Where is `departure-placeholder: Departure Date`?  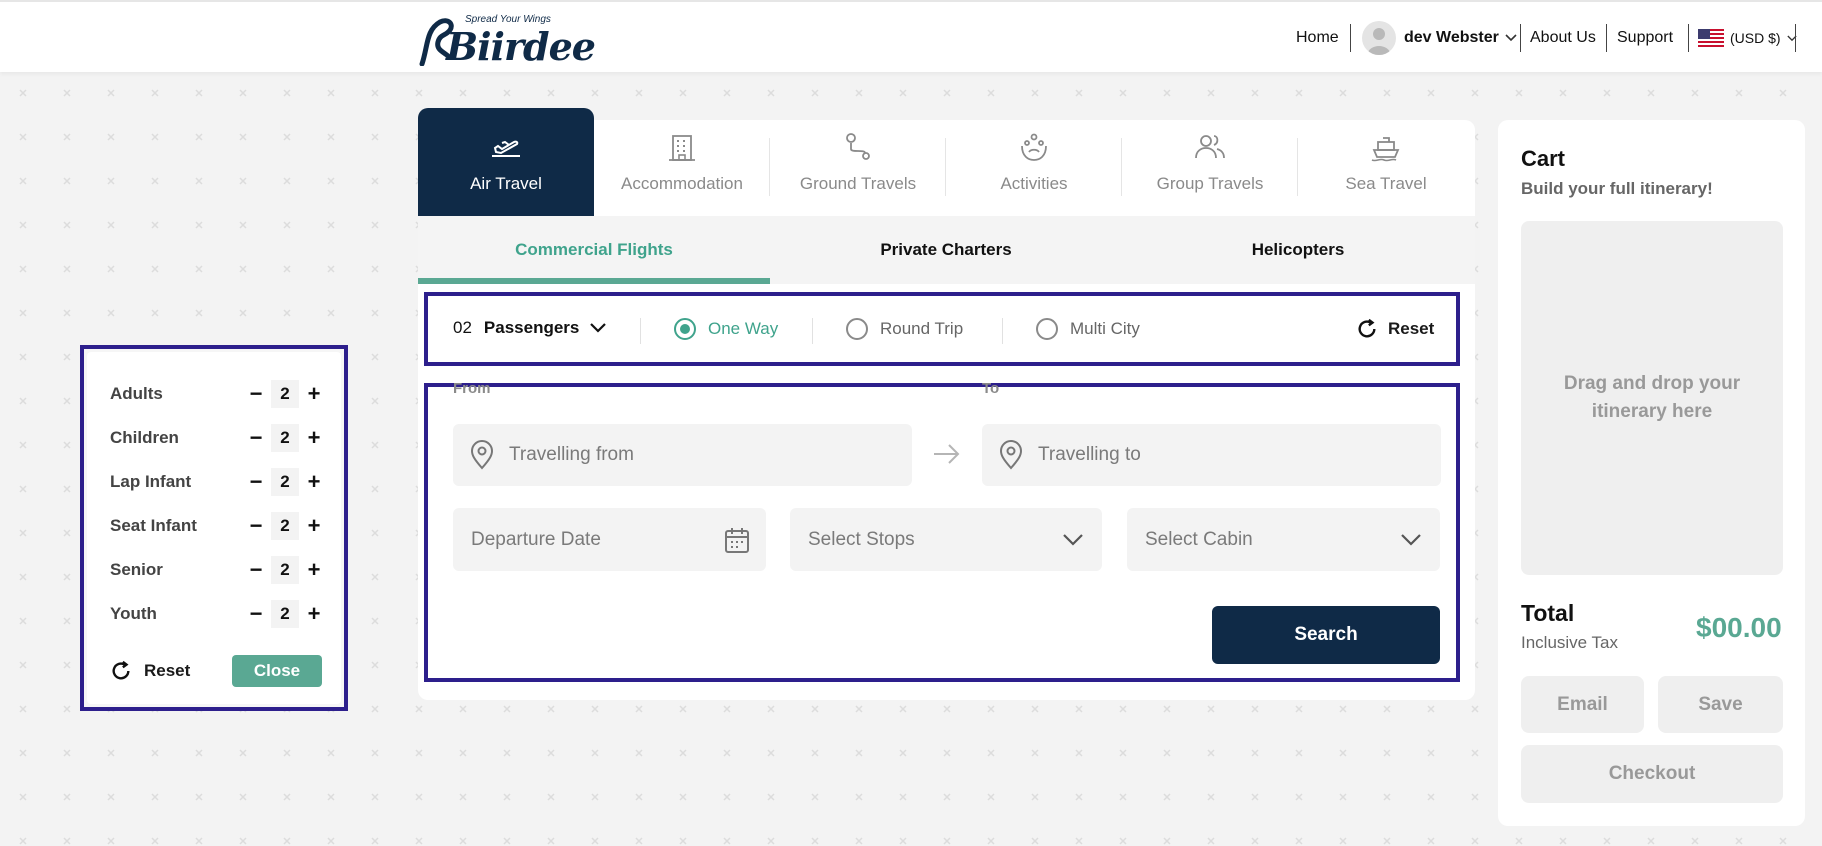
departure-placeholder: Departure Date is located at coordinates (536, 539).